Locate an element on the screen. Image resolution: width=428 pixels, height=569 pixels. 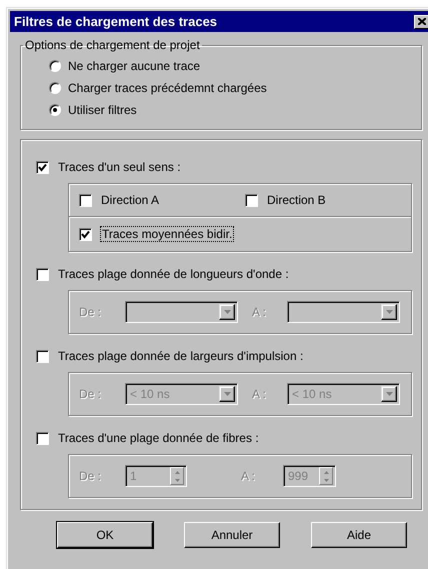
checkbox-label: Traces plage donnée de longueurs d'onde : is located at coordinates (173, 274).